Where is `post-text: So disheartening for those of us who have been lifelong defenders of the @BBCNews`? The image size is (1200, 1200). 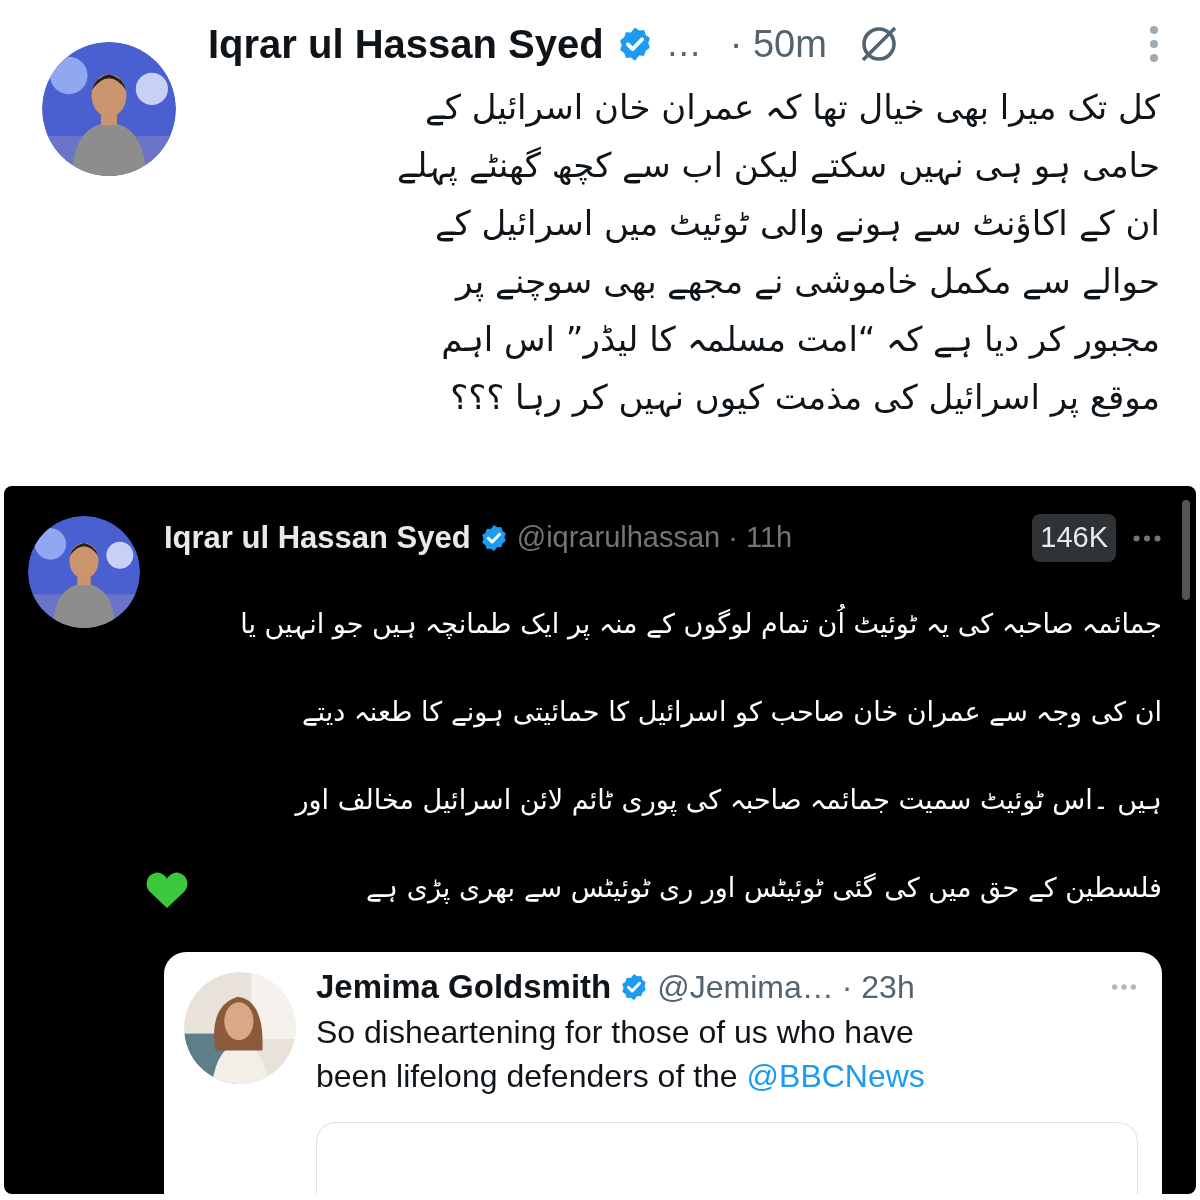 post-text: So disheartening for those of us who have been lifelong defenders of the @BBCNews is located at coordinates (621, 1054).